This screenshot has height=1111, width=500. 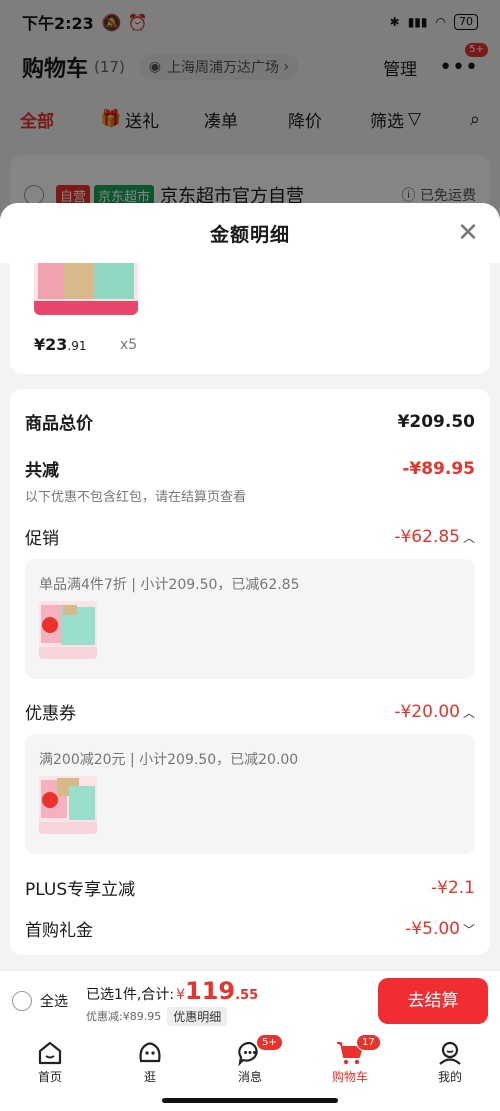 I want to click on nav-profile: 我的, so click(x=450, y=1061).